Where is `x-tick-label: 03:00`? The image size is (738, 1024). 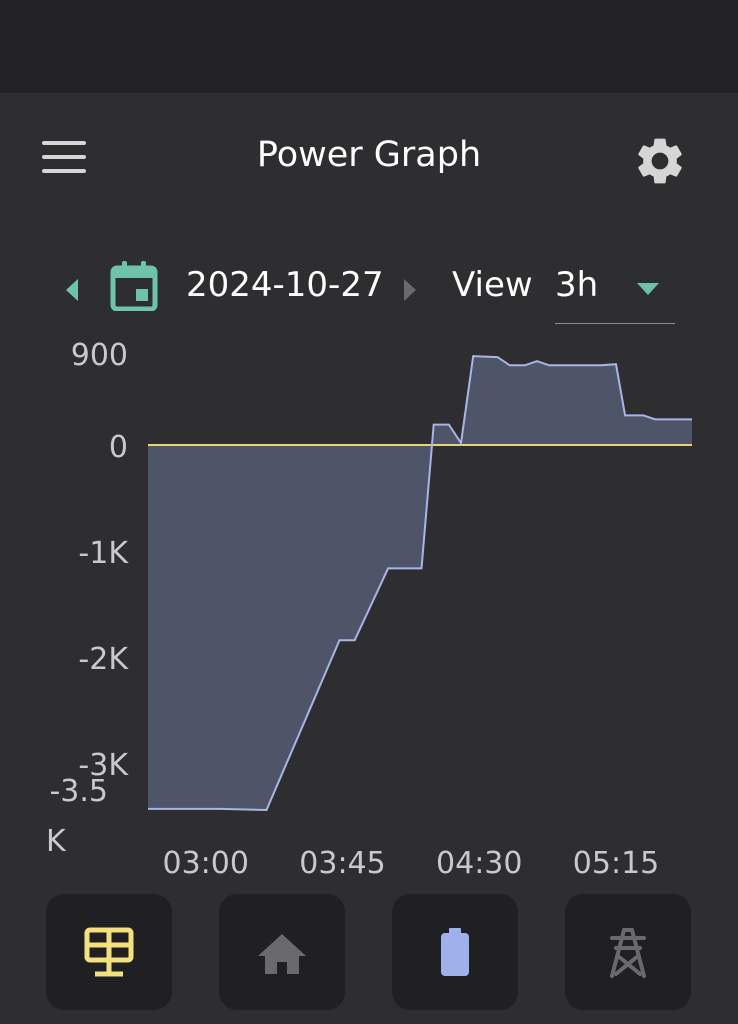 x-tick-label: 03:00 is located at coordinates (206, 863).